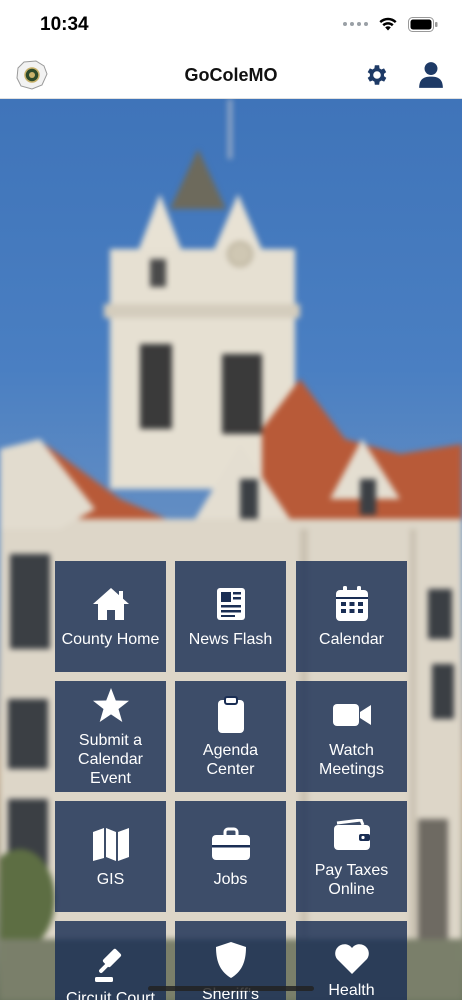 This screenshot has width=462, height=1000. Describe the element at coordinates (351, 879) in the screenshot. I see `tile-label: Pay Taxes Online` at that location.